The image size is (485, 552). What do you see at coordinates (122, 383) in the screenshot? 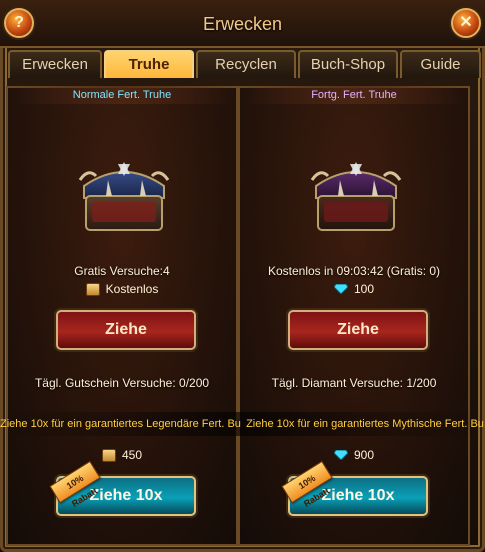
I see `daily-attempts: Tägl. Gutschein Versuche: 0/200` at bounding box center [122, 383].